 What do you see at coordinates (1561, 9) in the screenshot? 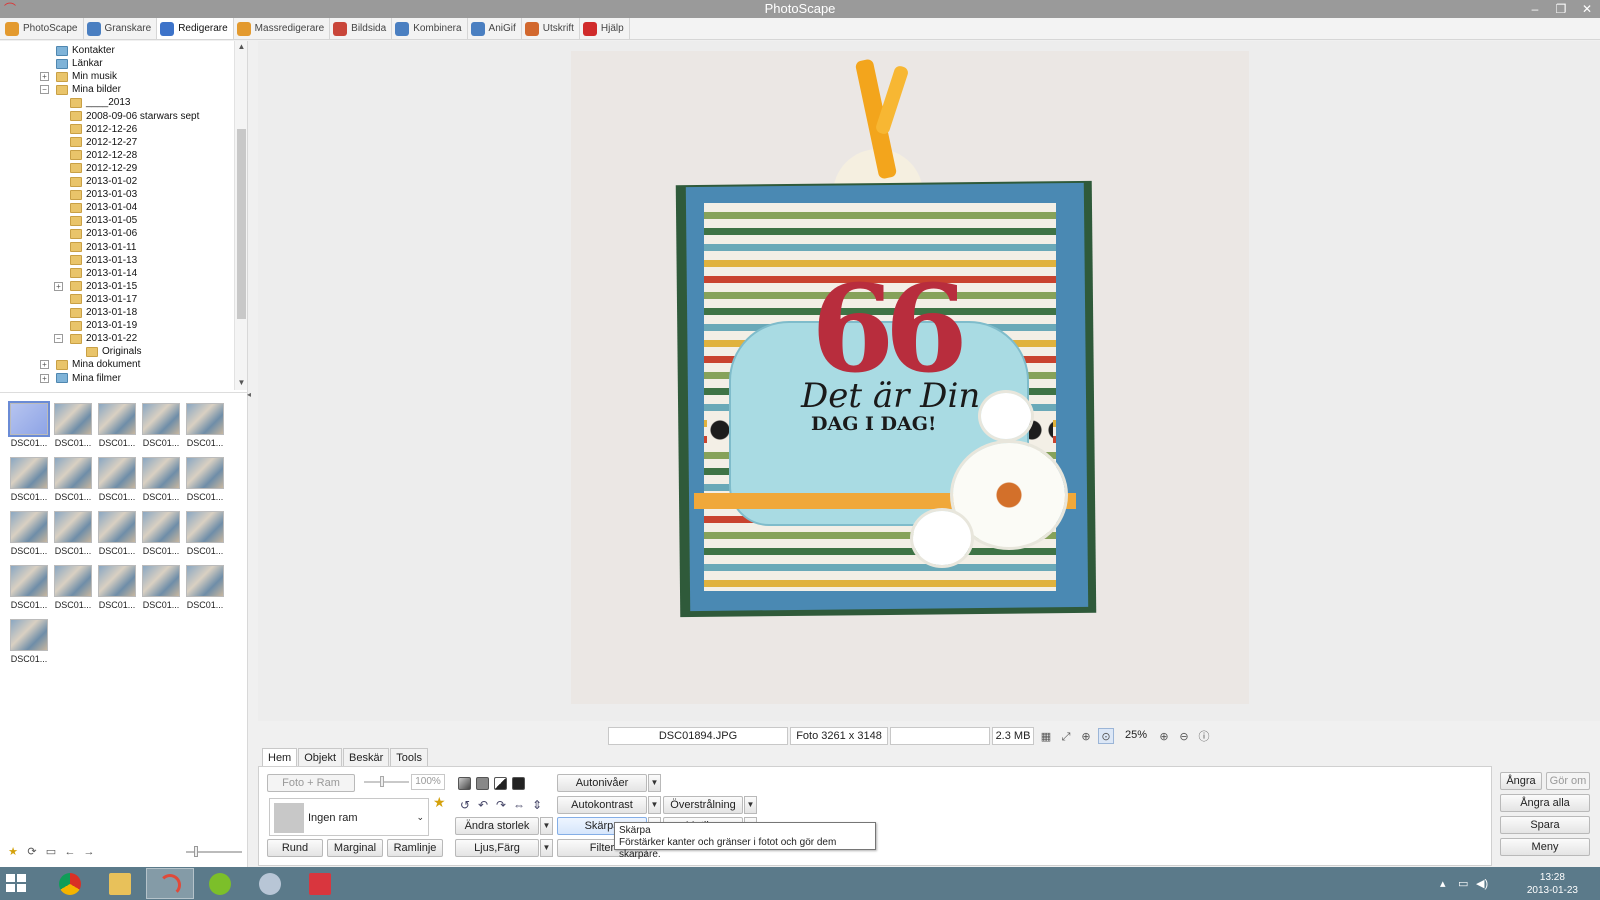
I see `restore-button: ❐` at bounding box center [1561, 9].